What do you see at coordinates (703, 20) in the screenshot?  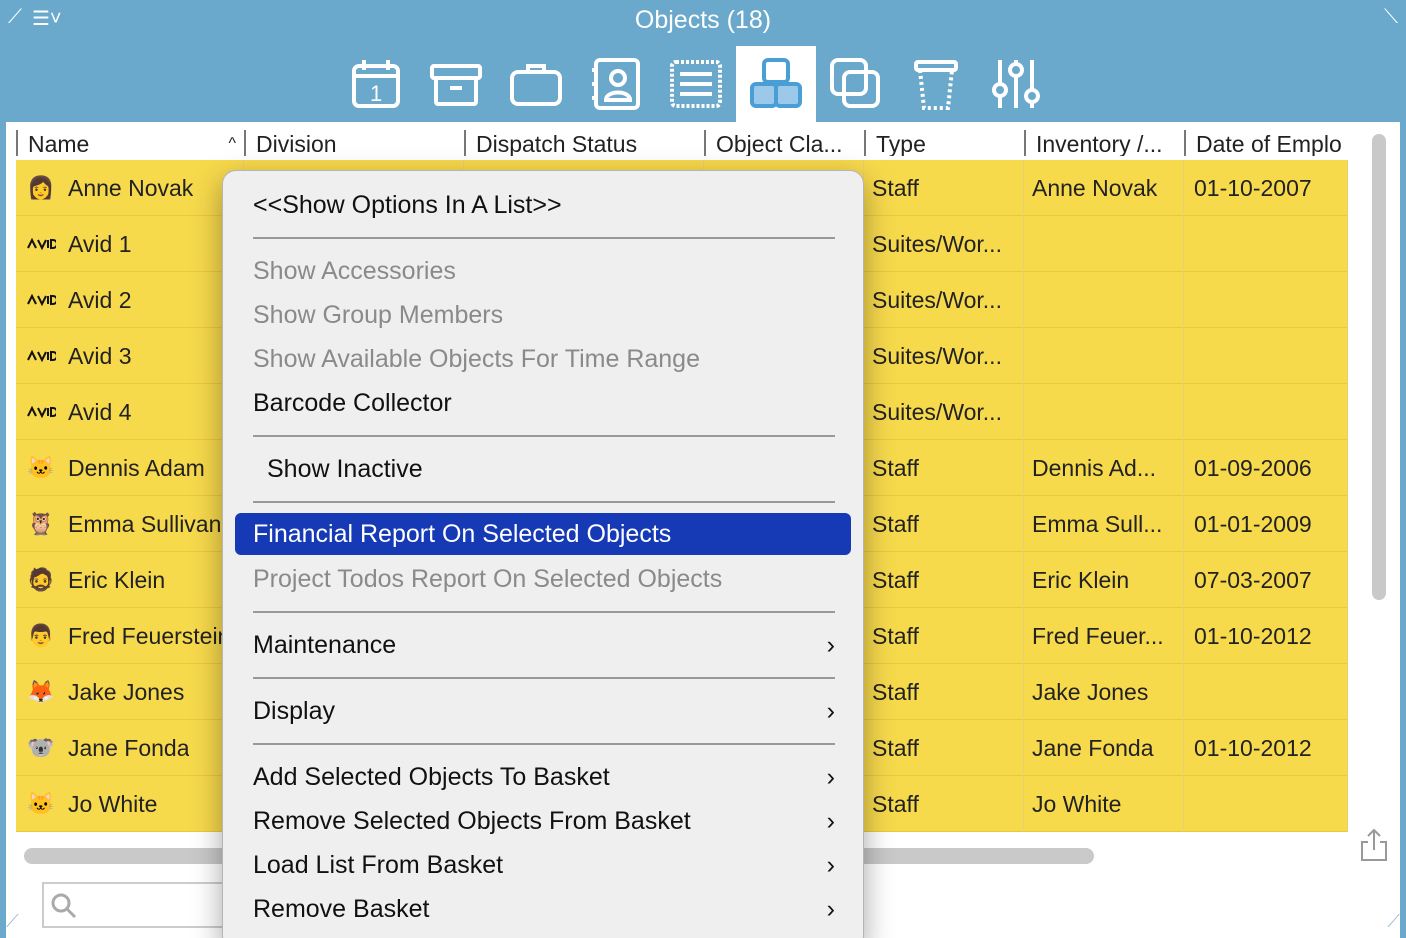 I see `window-title: Objects (18)` at bounding box center [703, 20].